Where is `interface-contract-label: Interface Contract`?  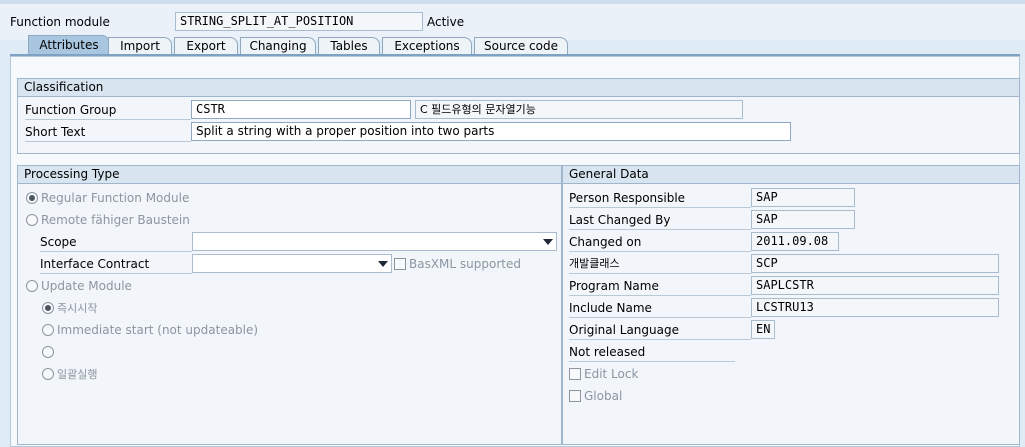 interface-contract-label: Interface Contract is located at coordinates (116, 264).